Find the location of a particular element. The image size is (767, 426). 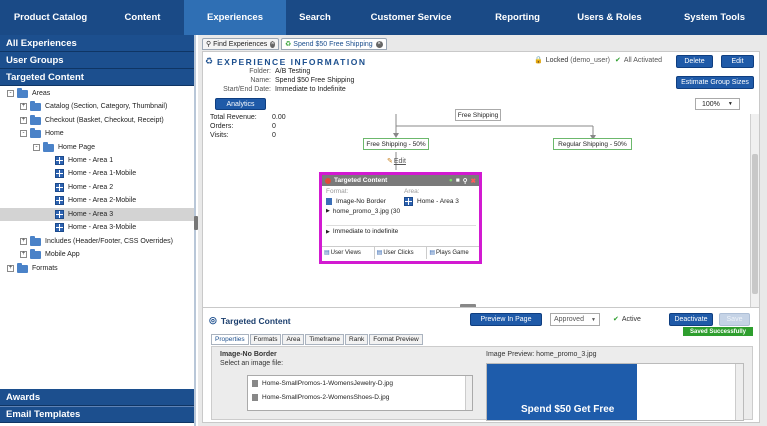

tree-item: + Formats is located at coordinates (97, 268).